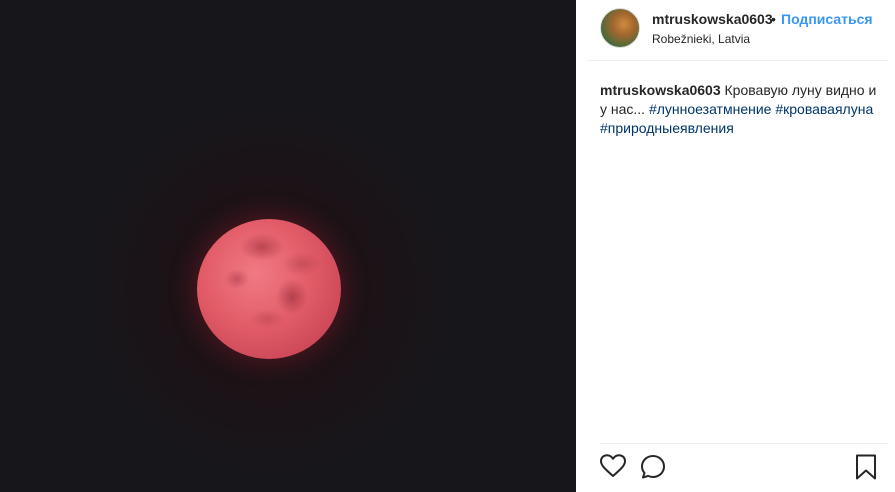 This screenshot has height=492, width=895. I want to click on avatar, so click(620, 28).